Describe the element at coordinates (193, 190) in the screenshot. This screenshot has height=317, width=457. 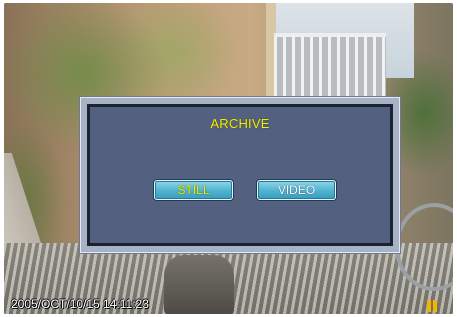
I see `still-button: STILL` at that location.